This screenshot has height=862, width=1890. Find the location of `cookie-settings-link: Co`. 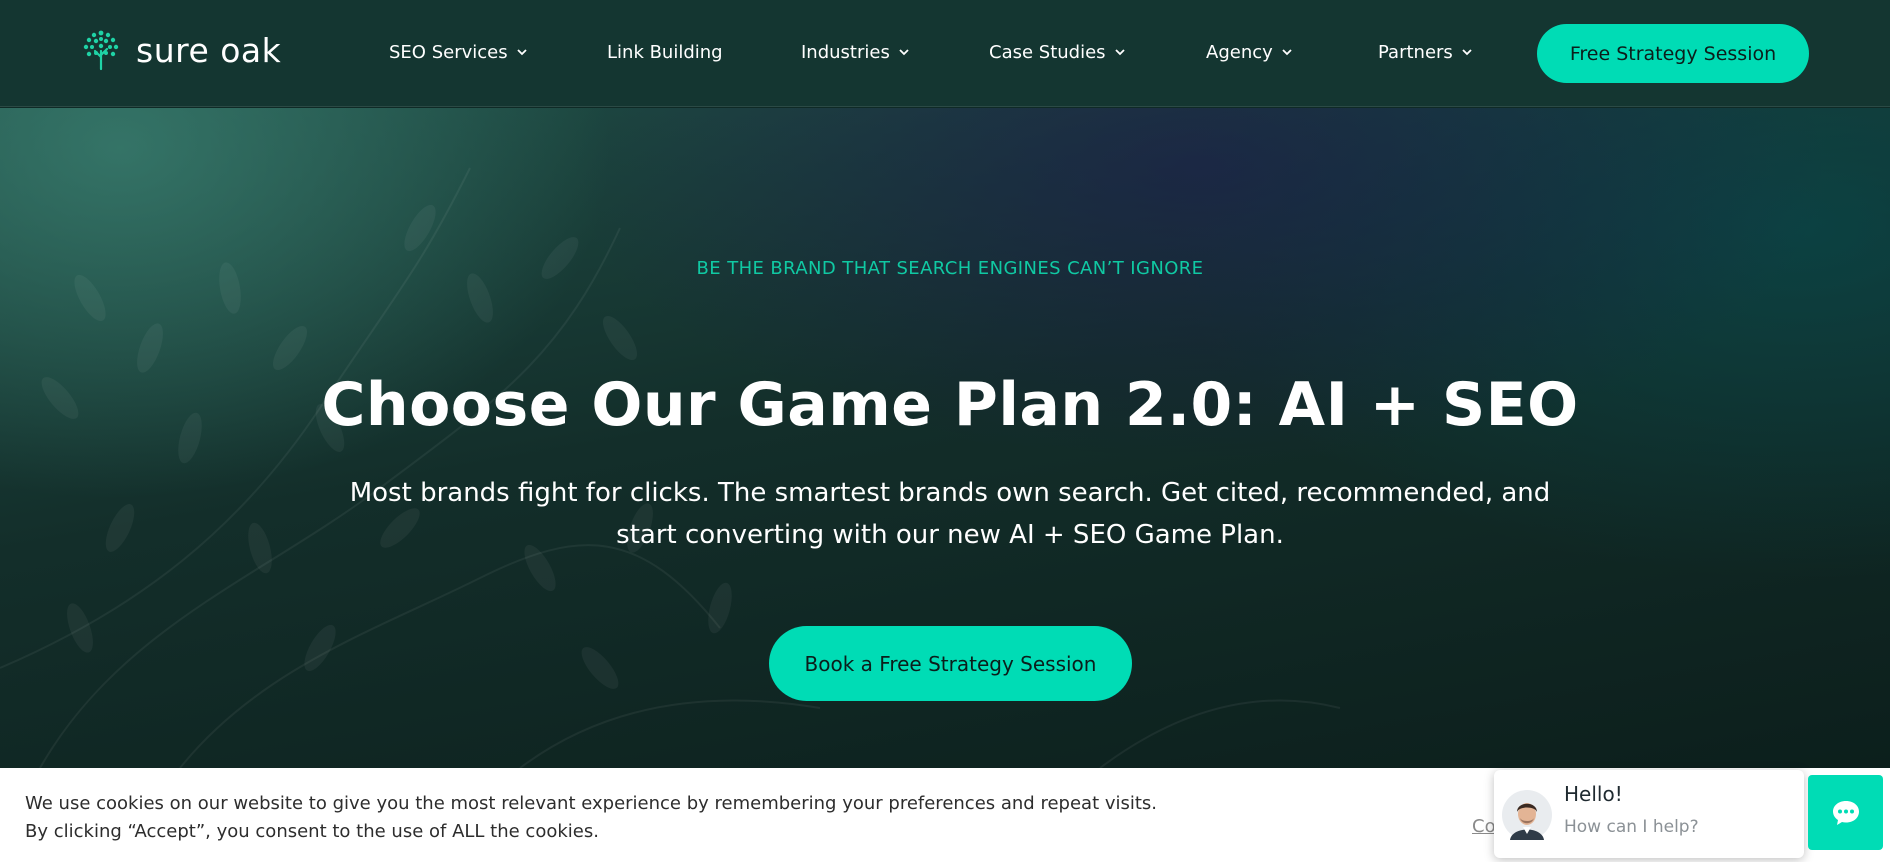

cookie-settings-link: Co is located at coordinates (1484, 826).